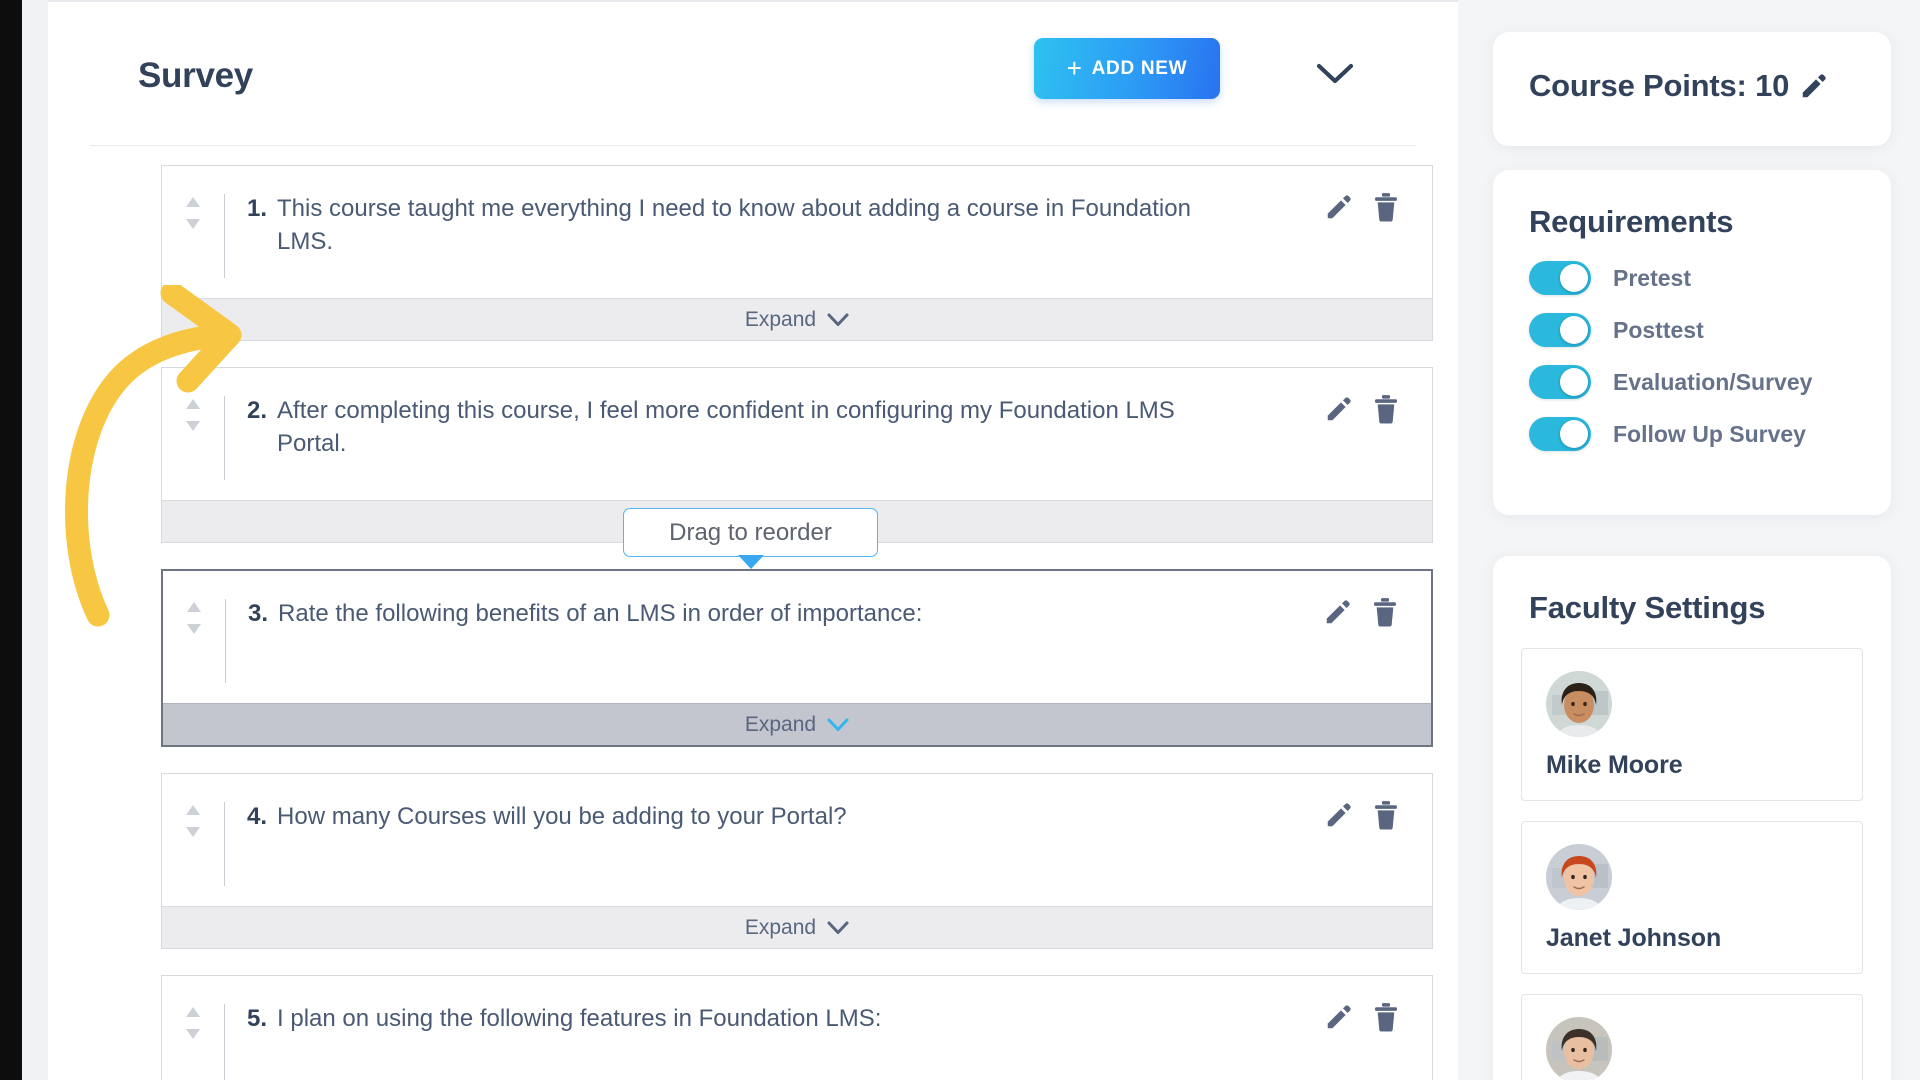 This screenshot has height=1080, width=1920. I want to click on question-number: 4., so click(257, 816).